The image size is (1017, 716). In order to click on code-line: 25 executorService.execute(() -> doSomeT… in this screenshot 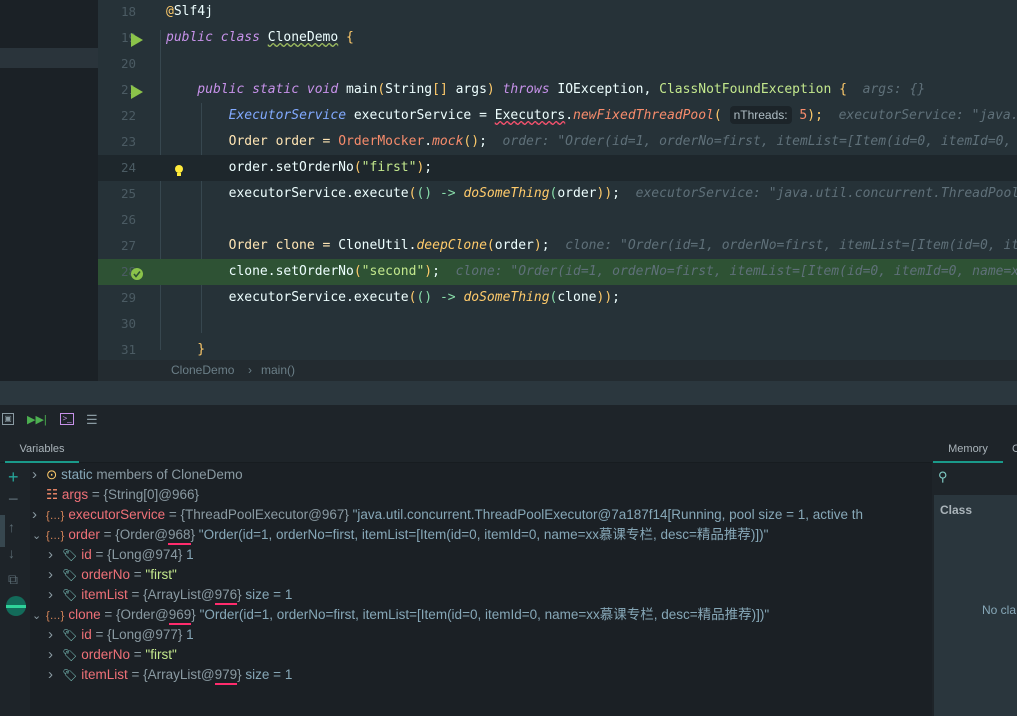, I will do `click(557, 194)`.